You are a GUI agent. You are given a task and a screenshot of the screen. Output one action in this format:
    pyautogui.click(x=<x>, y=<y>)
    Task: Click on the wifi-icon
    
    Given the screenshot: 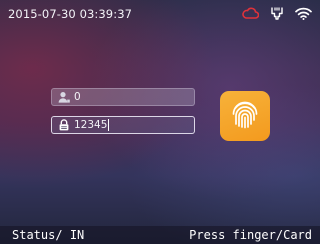 What is the action you would take?
    pyautogui.click(x=303, y=13)
    